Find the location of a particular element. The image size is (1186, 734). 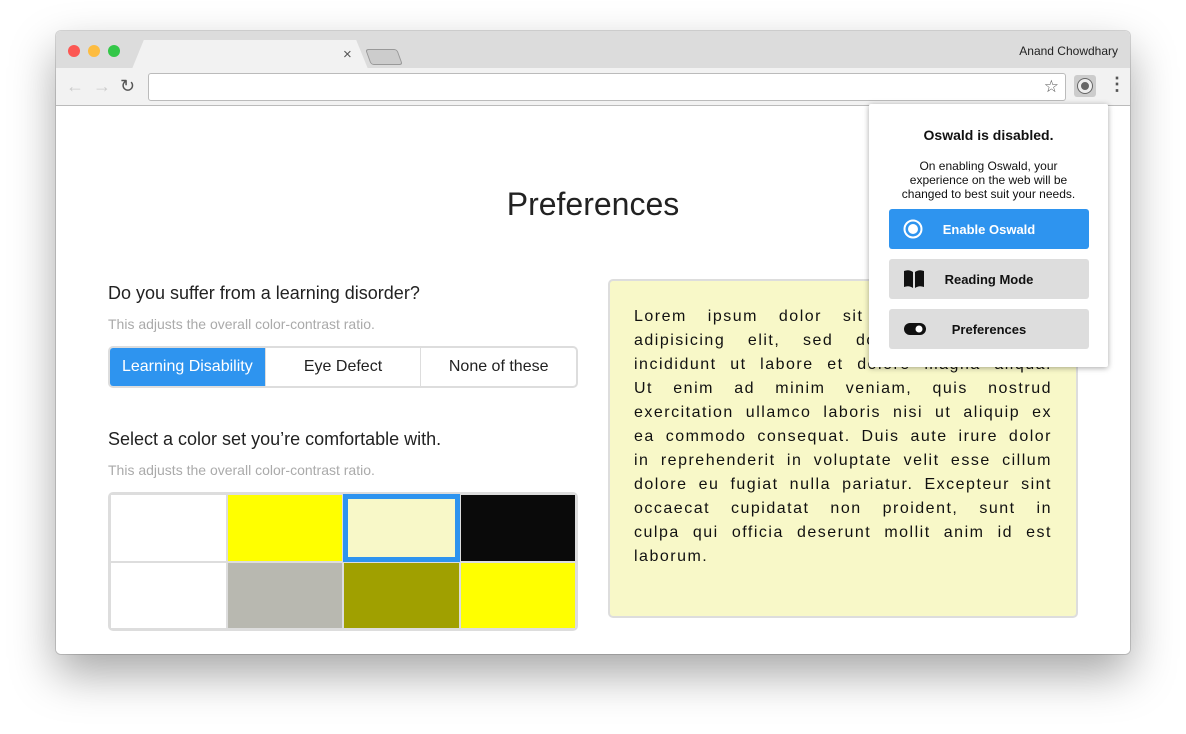

toggle-icon is located at coordinates (915, 329).